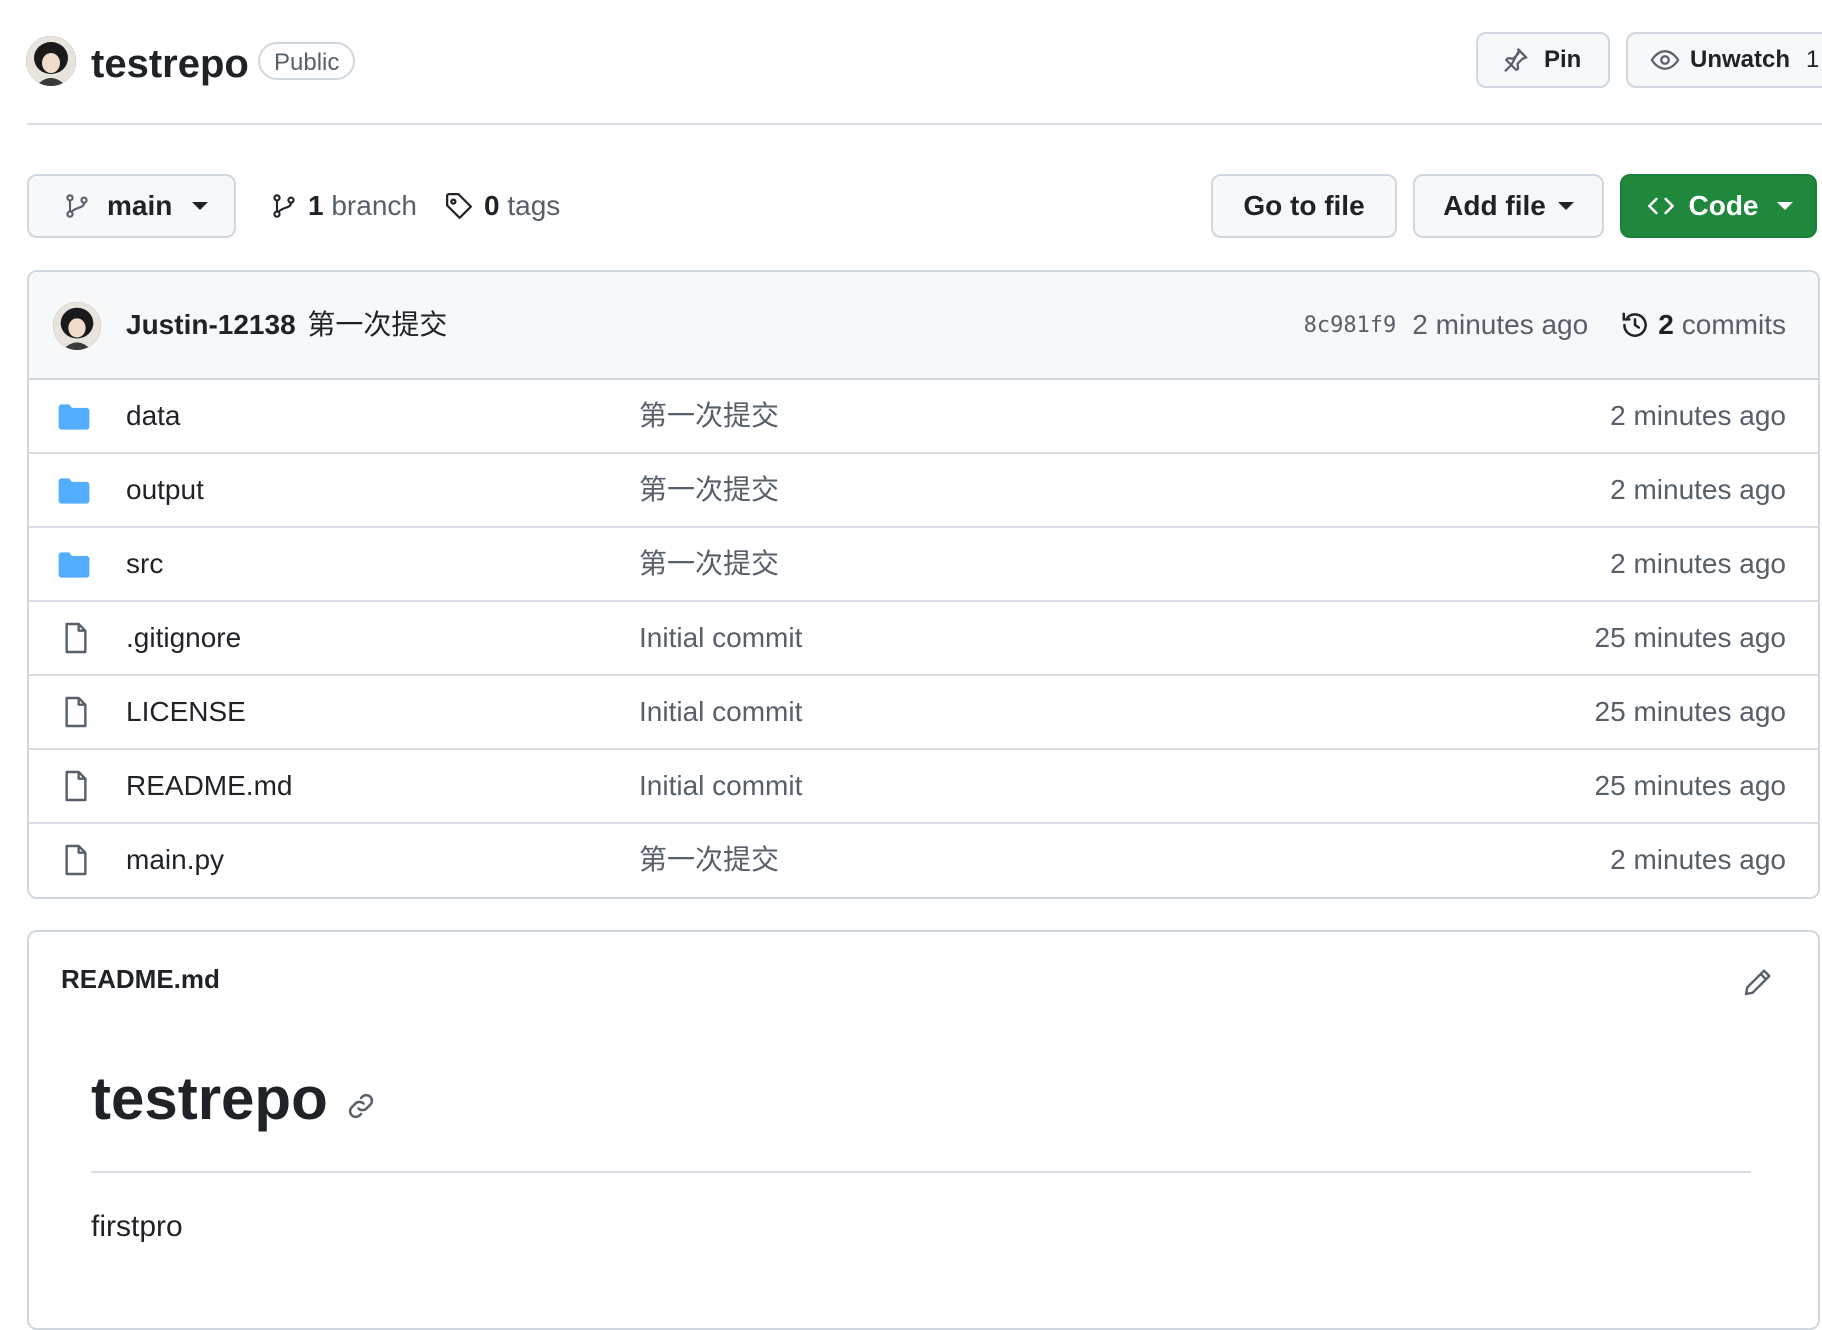 The image size is (1822, 1330). What do you see at coordinates (1500, 324) in the screenshot?
I see `commit-age: 2 minutes ago` at bounding box center [1500, 324].